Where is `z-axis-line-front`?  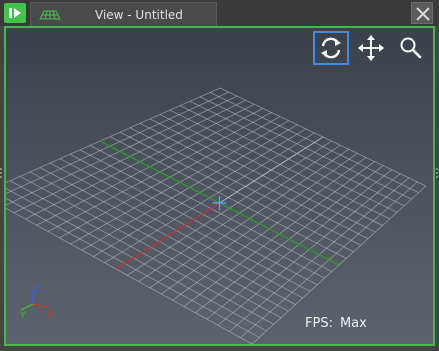 z-axis-line-front is located at coordinates (279, 234).